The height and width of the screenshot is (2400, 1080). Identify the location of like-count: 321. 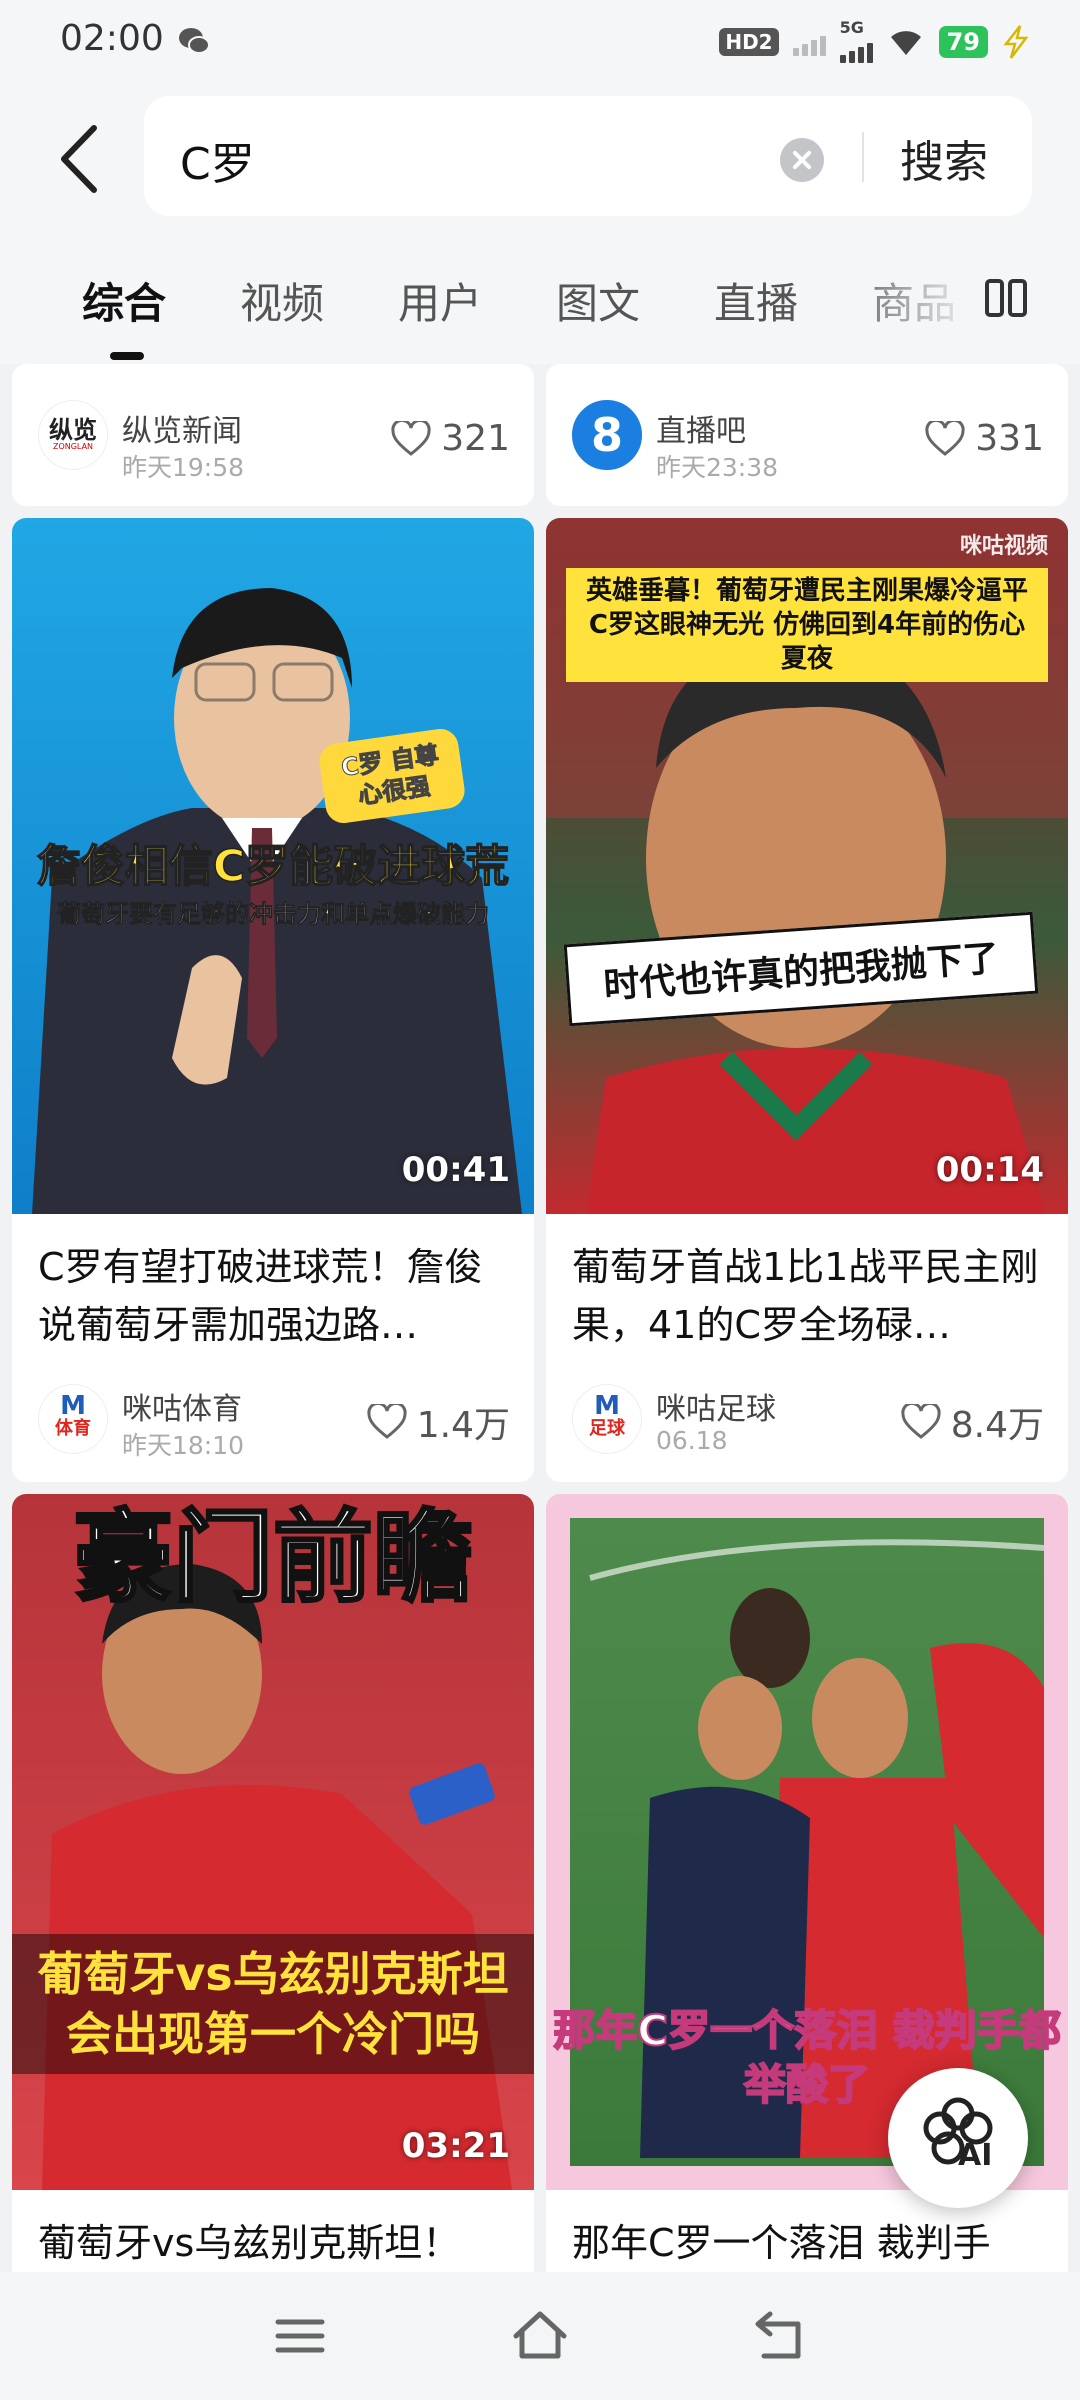
(475, 438).